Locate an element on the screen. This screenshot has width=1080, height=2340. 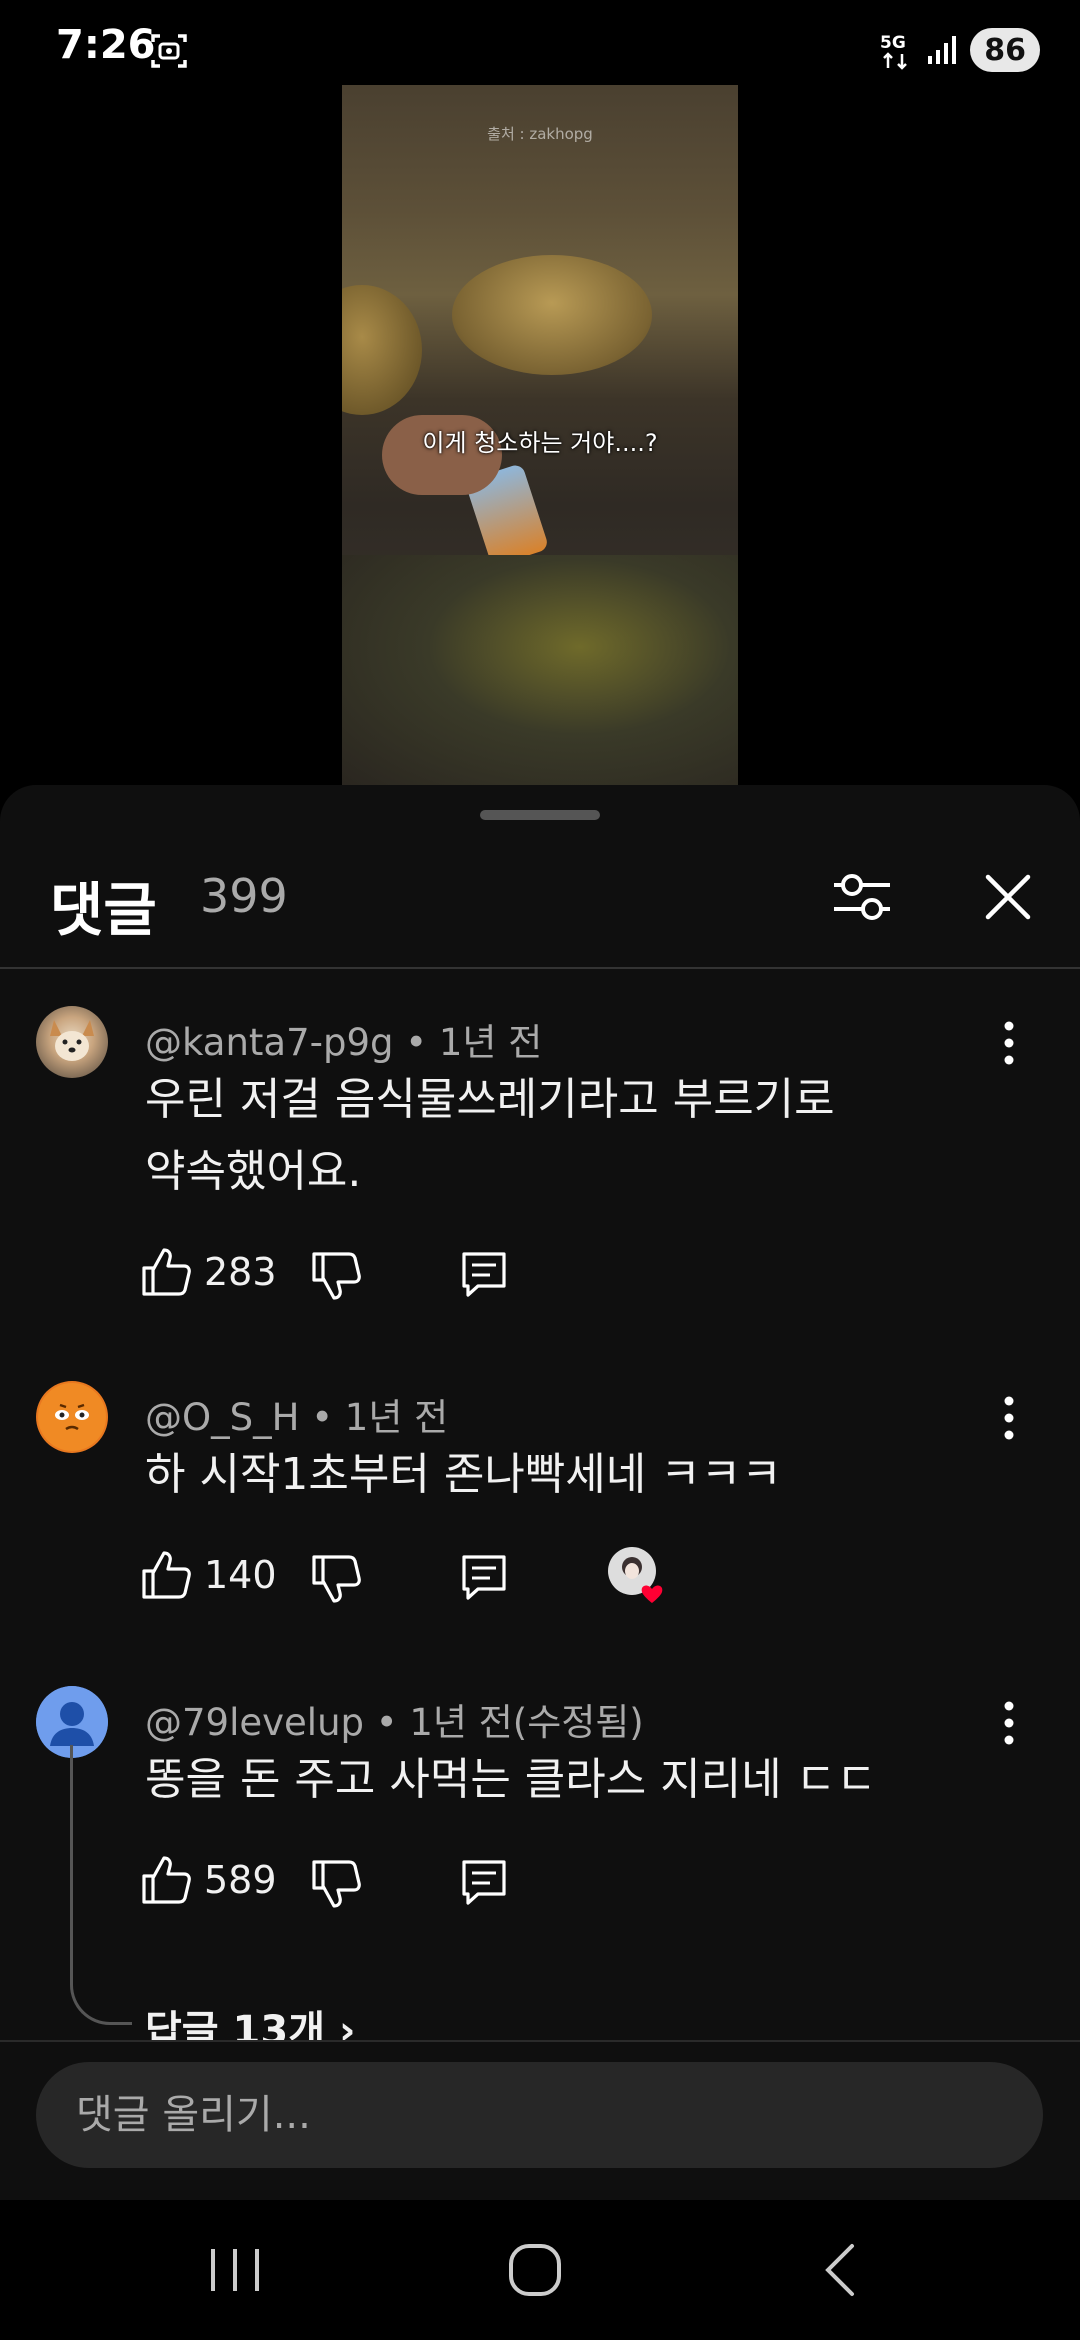
comment-time: 1년 전(수정됨) is located at coordinates (526, 1722).